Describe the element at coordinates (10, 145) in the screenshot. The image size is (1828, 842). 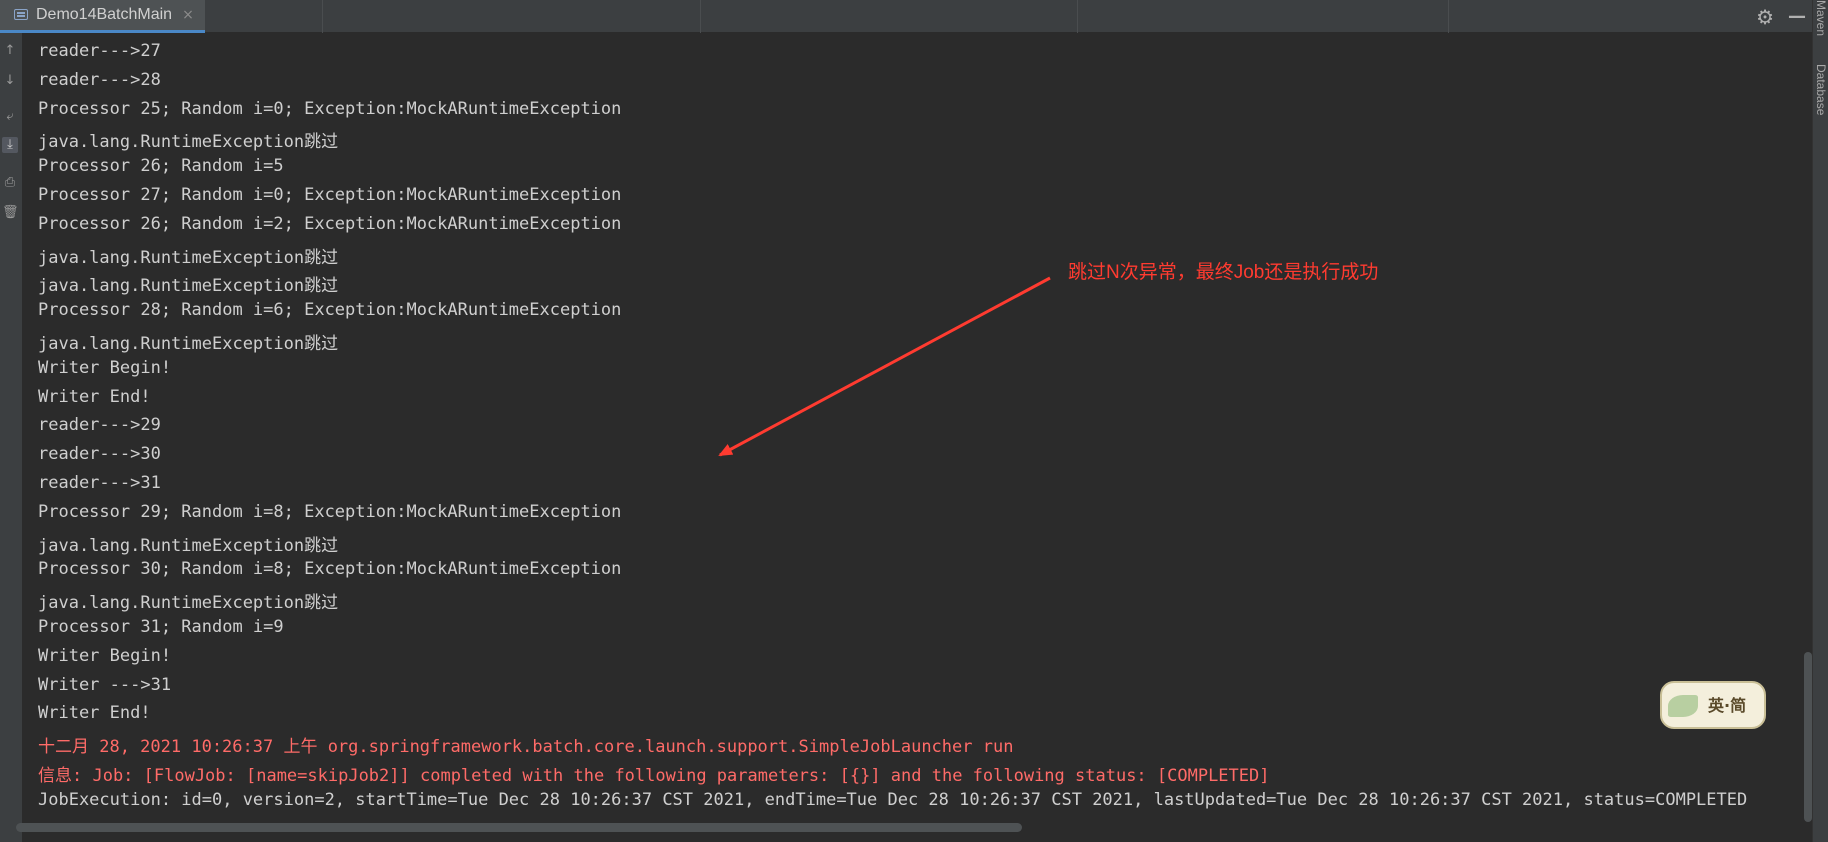
I see `scroll-to-end-icon: ⤓` at that location.